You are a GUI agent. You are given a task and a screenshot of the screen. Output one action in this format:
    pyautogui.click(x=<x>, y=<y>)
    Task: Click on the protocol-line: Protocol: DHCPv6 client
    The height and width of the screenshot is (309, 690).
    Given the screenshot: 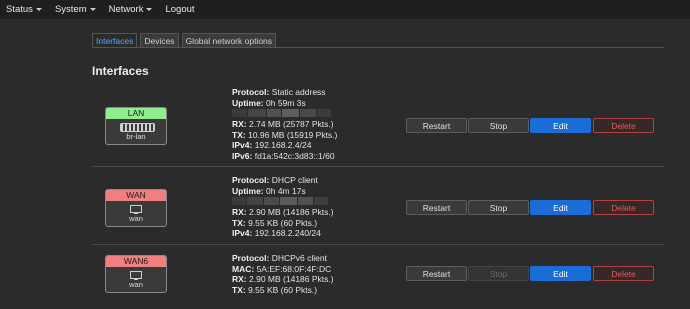 What is the action you would take?
    pyautogui.click(x=283, y=258)
    